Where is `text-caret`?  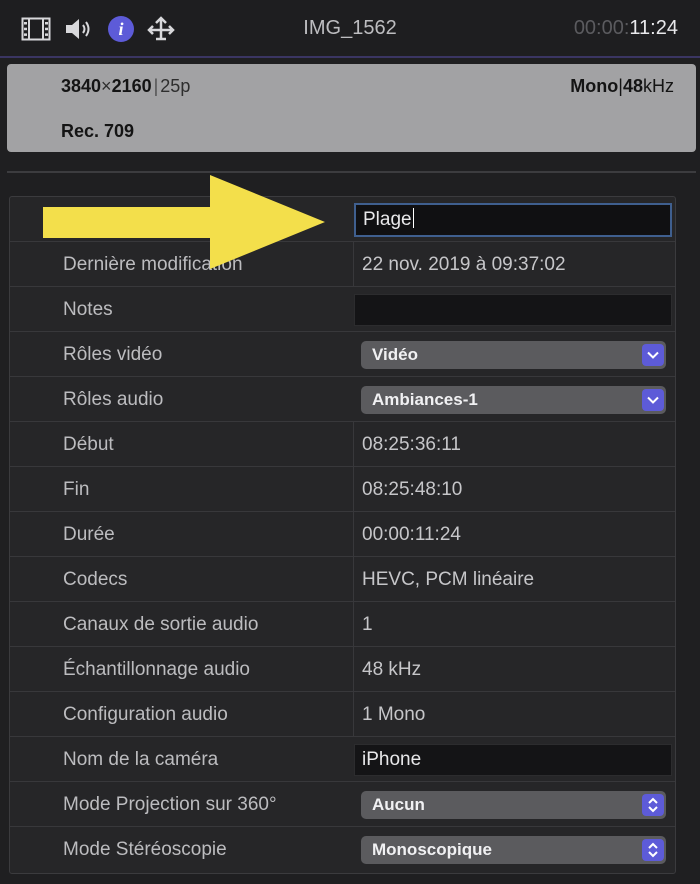 text-caret is located at coordinates (413, 218).